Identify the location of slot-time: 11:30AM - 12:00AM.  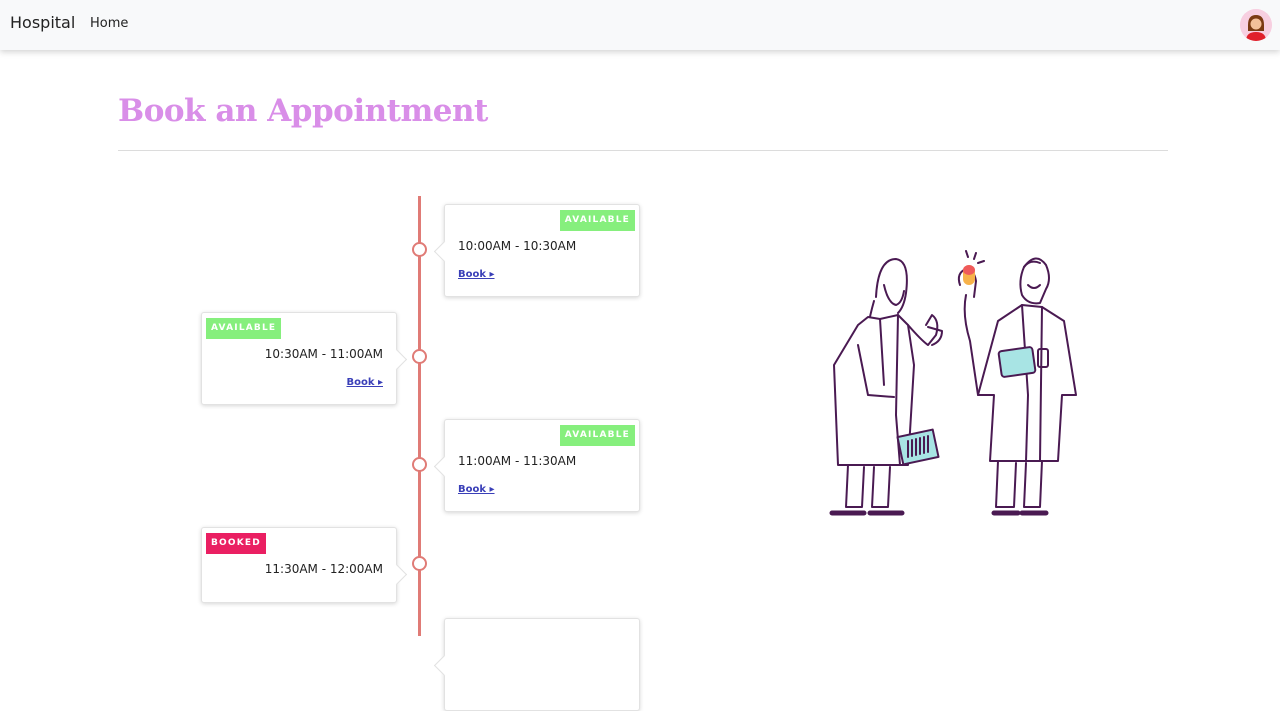
(323, 569).